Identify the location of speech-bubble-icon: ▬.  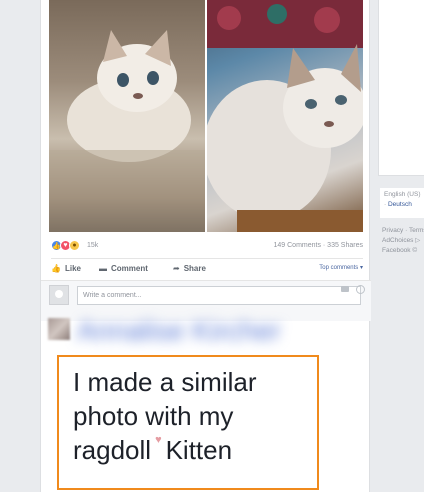
(103, 268).